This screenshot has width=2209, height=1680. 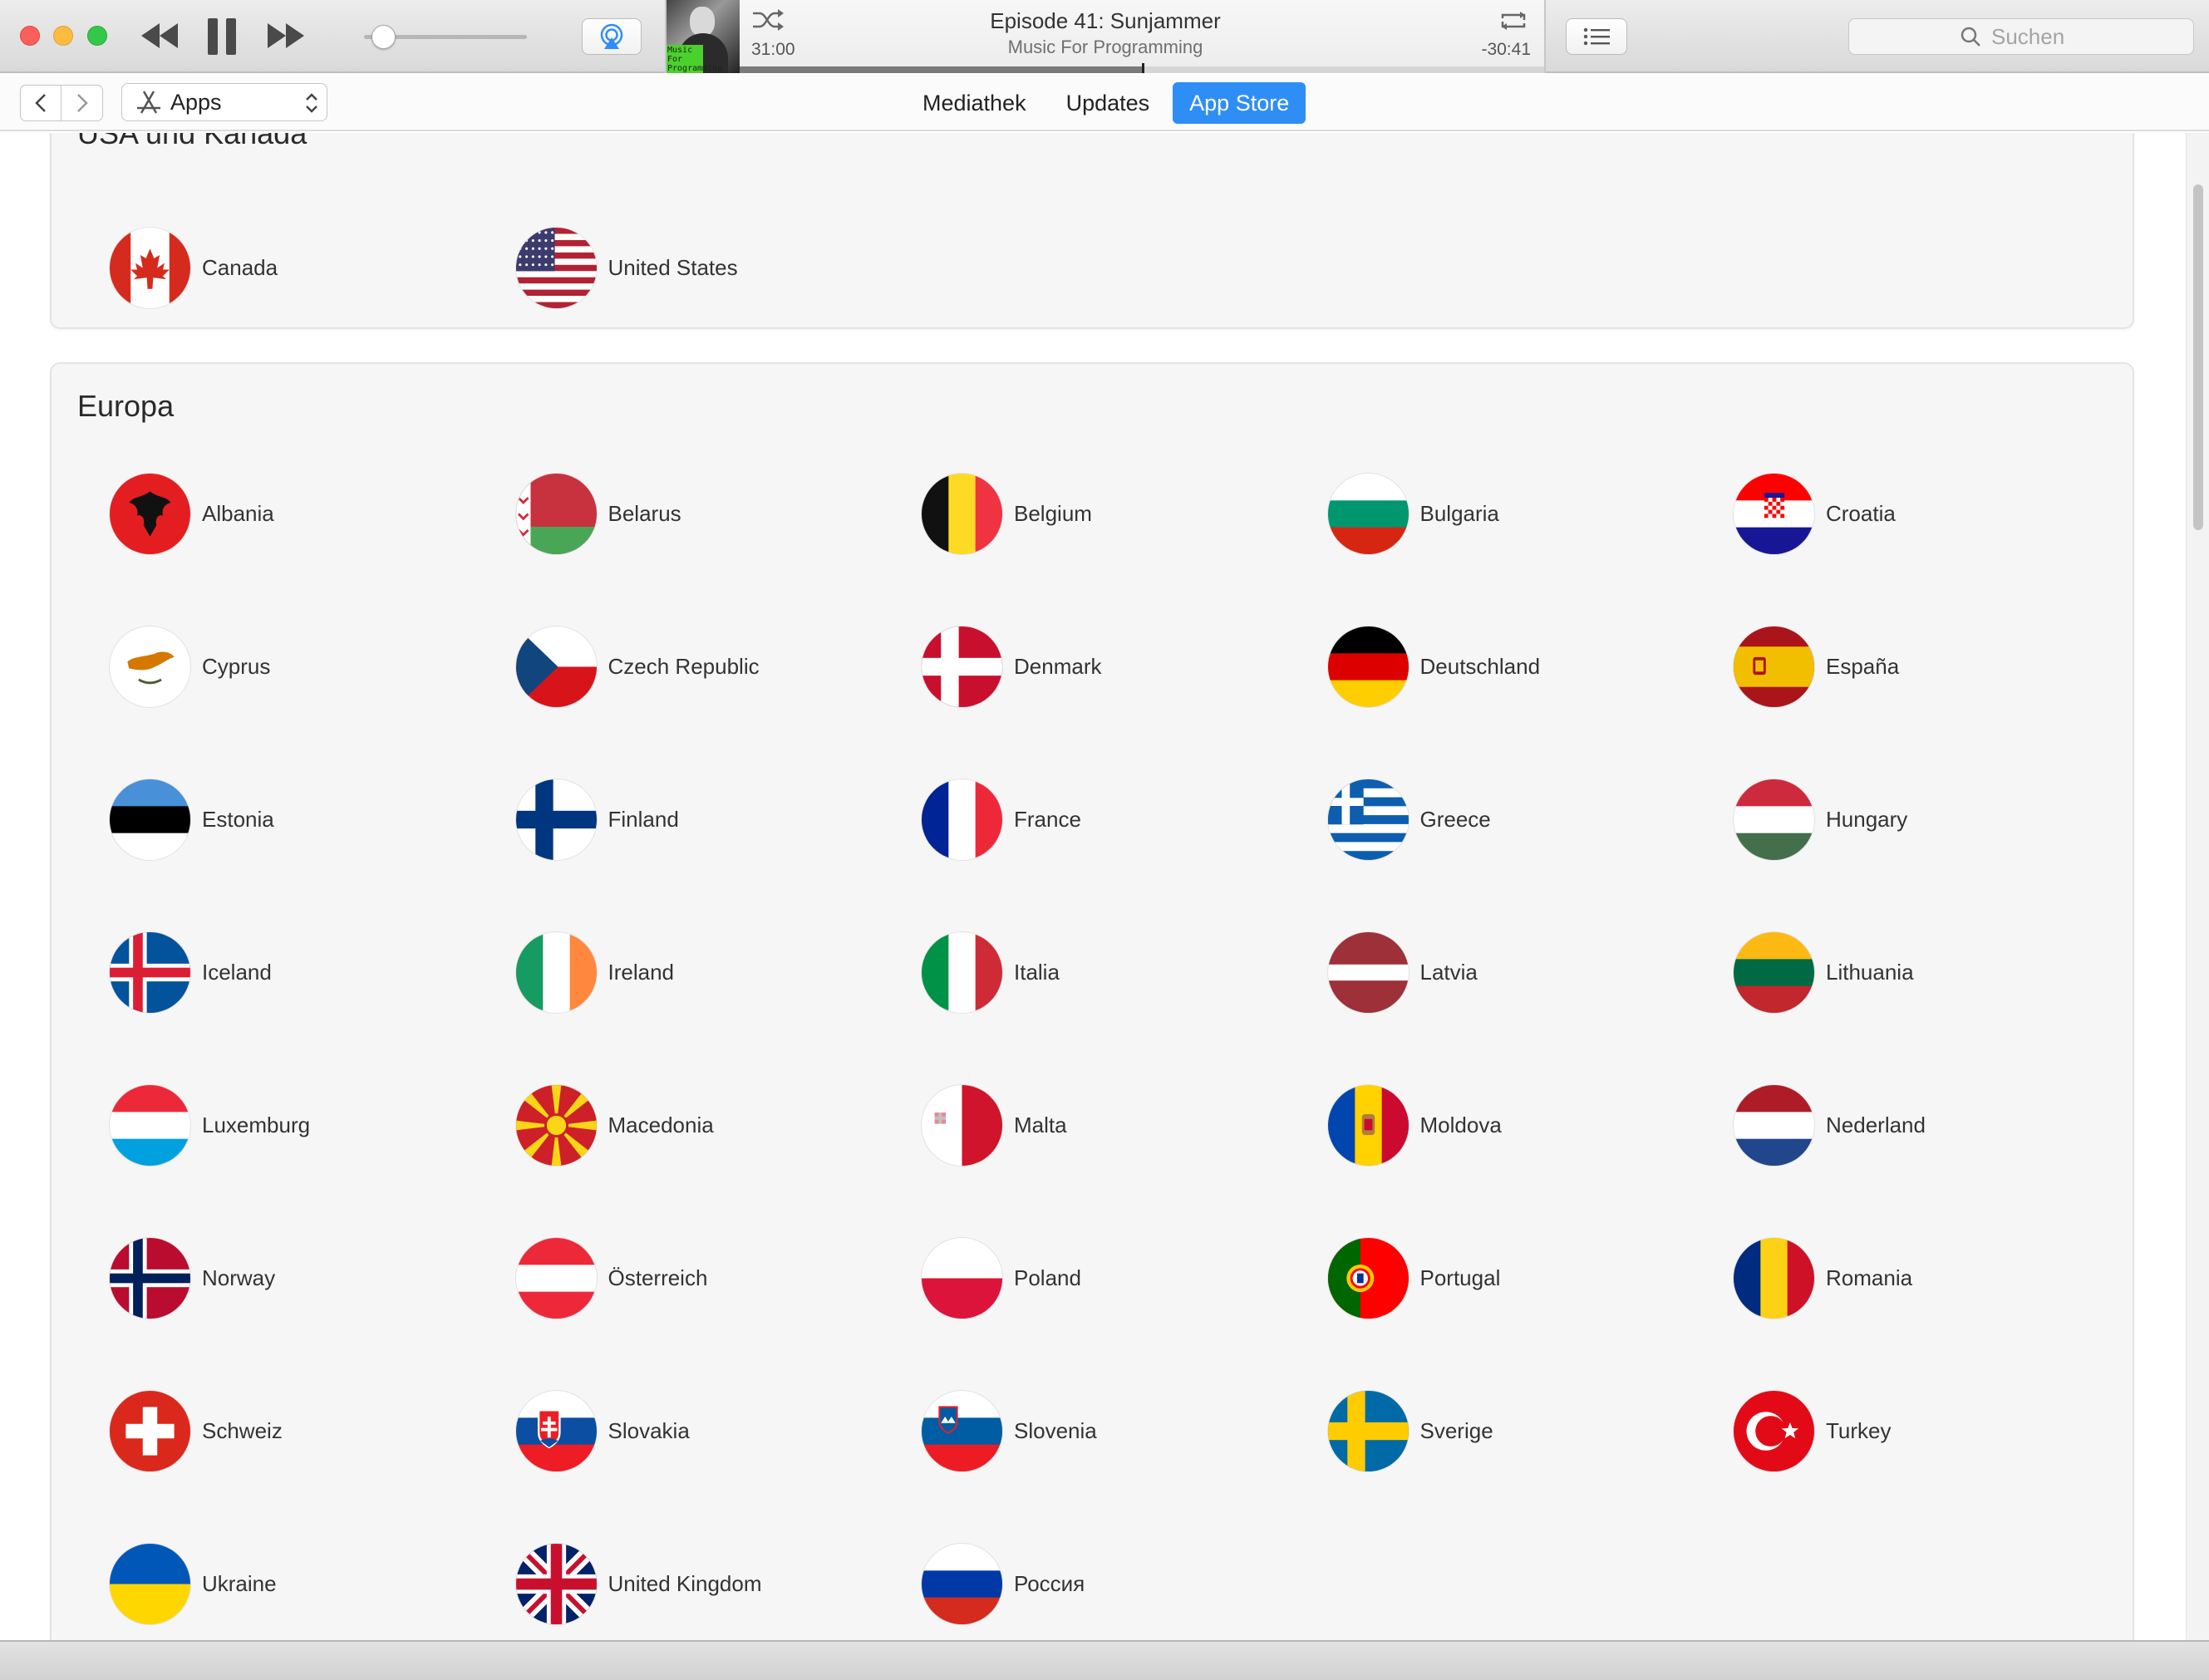 I want to click on country-item: Malta, so click(x=994, y=1125).